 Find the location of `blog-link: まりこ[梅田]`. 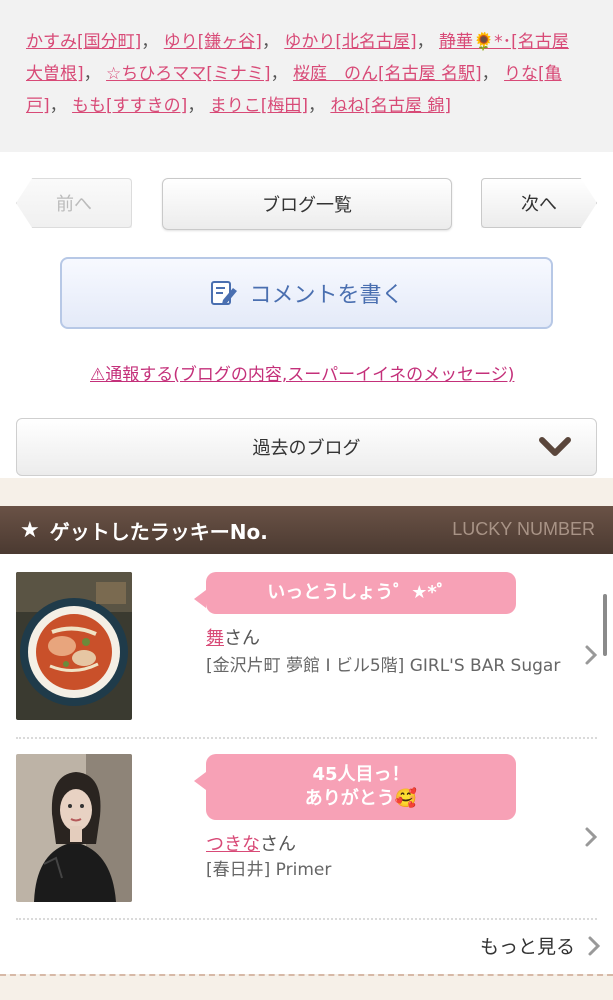

blog-link: まりこ[梅田] is located at coordinates (259, 106).